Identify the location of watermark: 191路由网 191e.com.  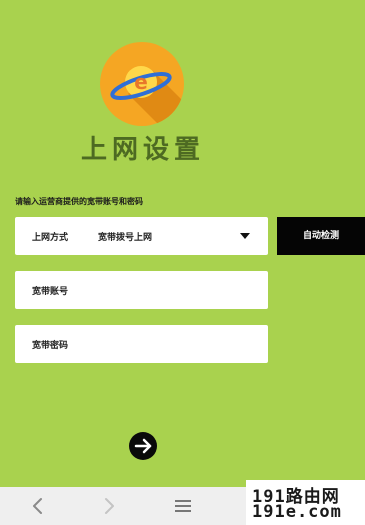
(305, 502).